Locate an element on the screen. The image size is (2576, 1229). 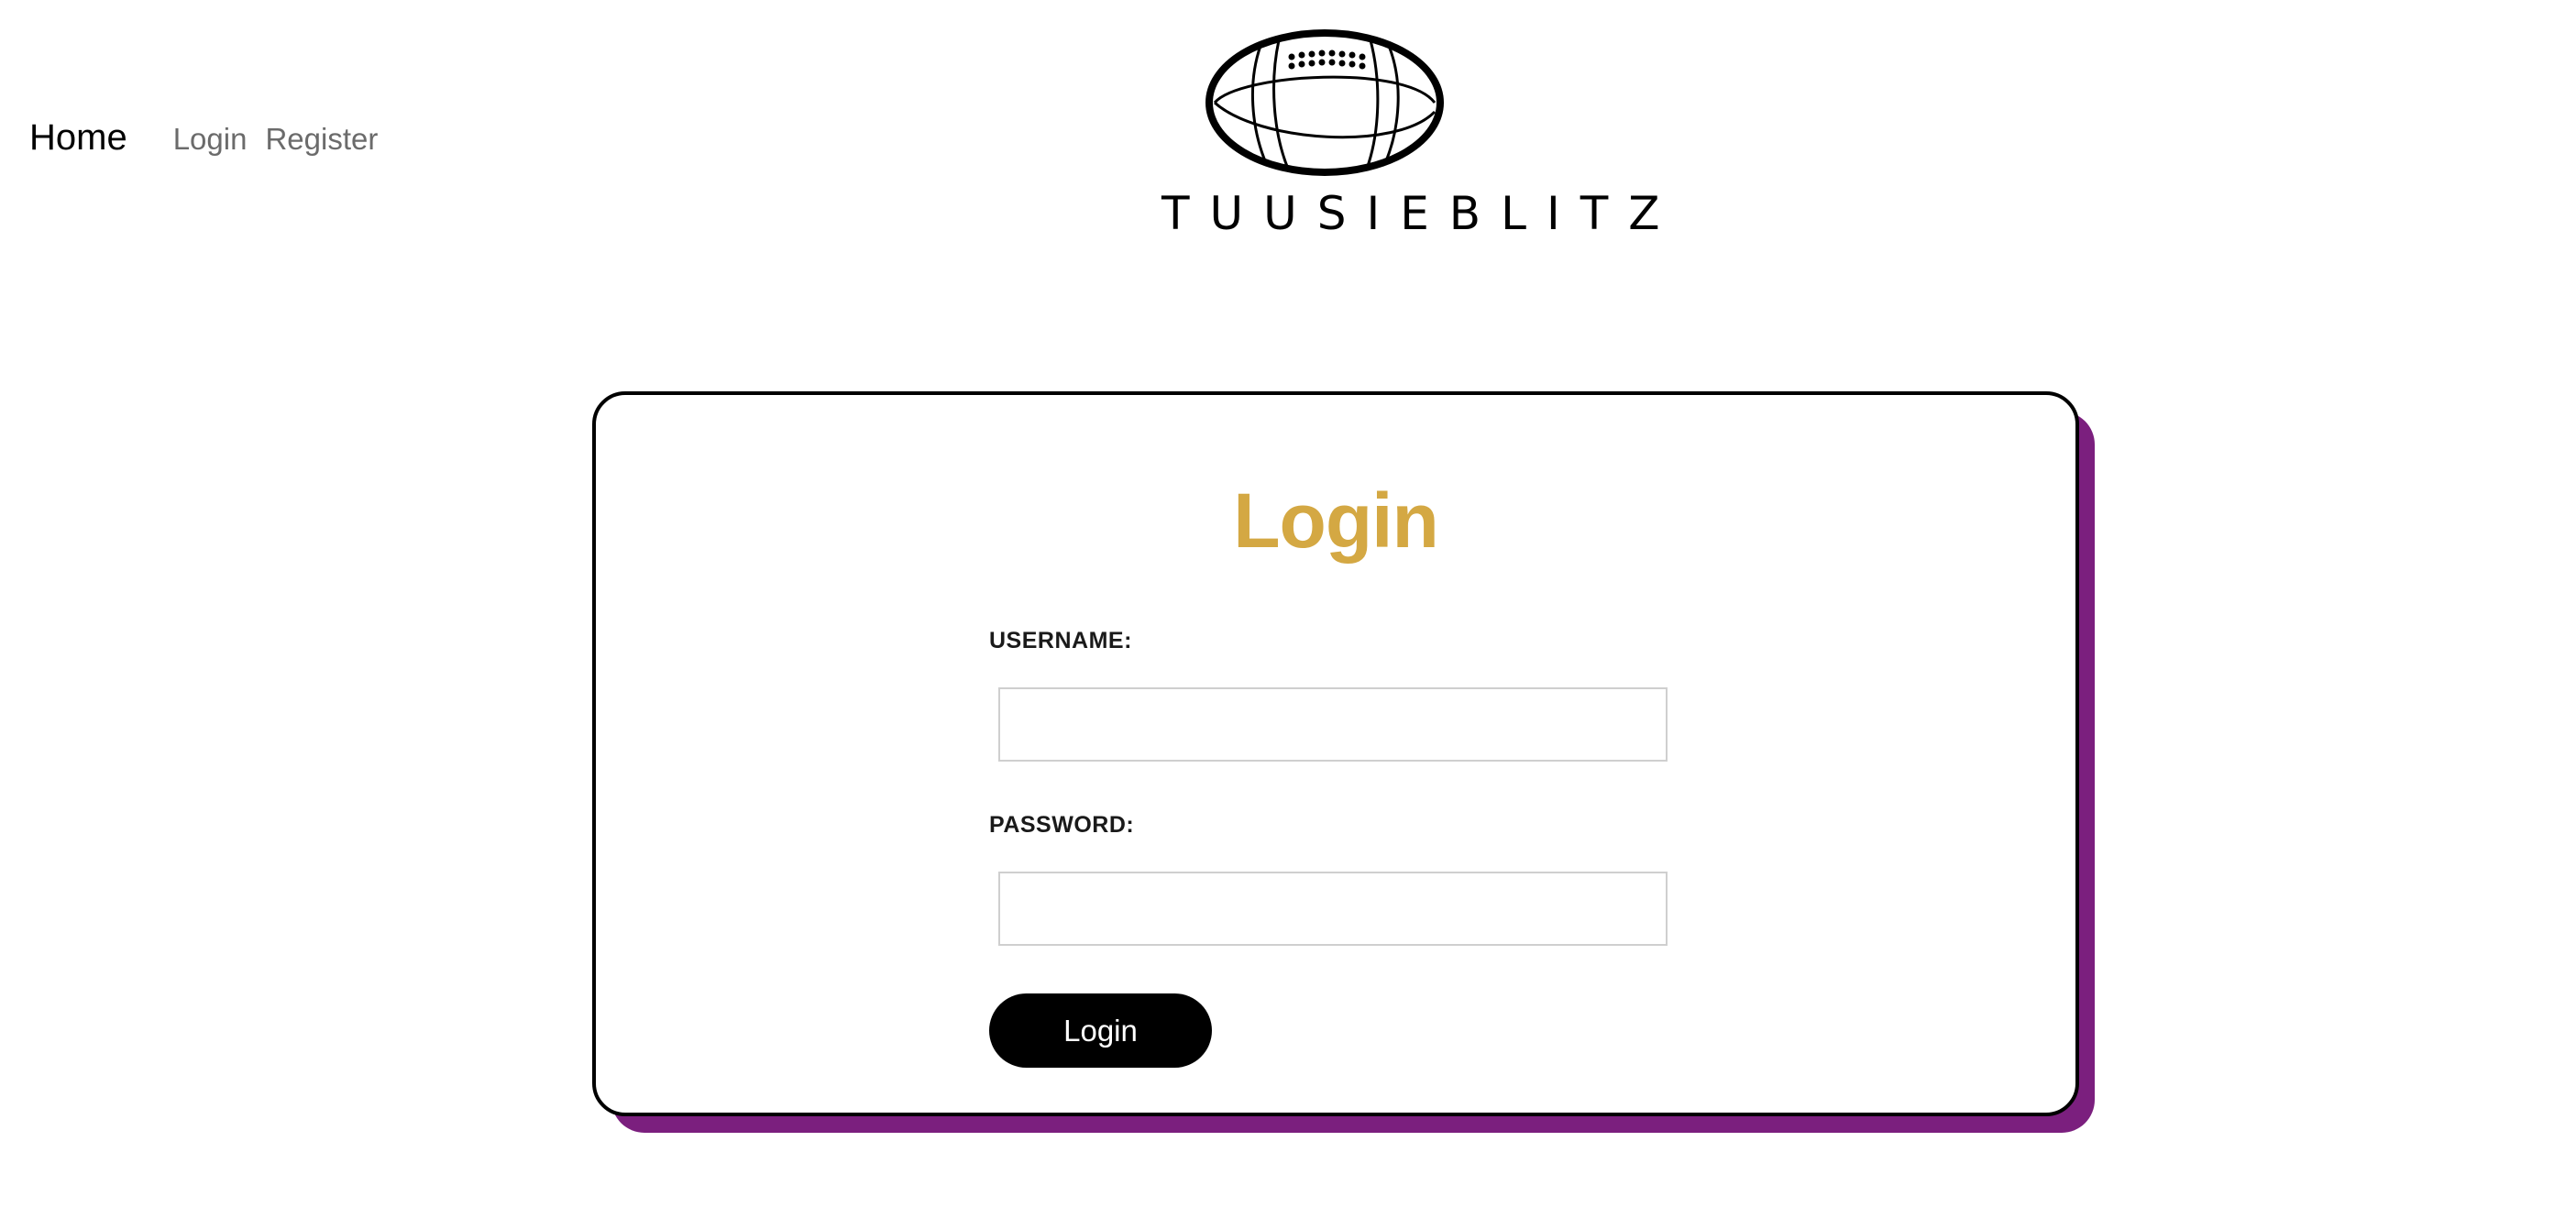
login-submit-button: Login is located at coordinates (1100, 1030).